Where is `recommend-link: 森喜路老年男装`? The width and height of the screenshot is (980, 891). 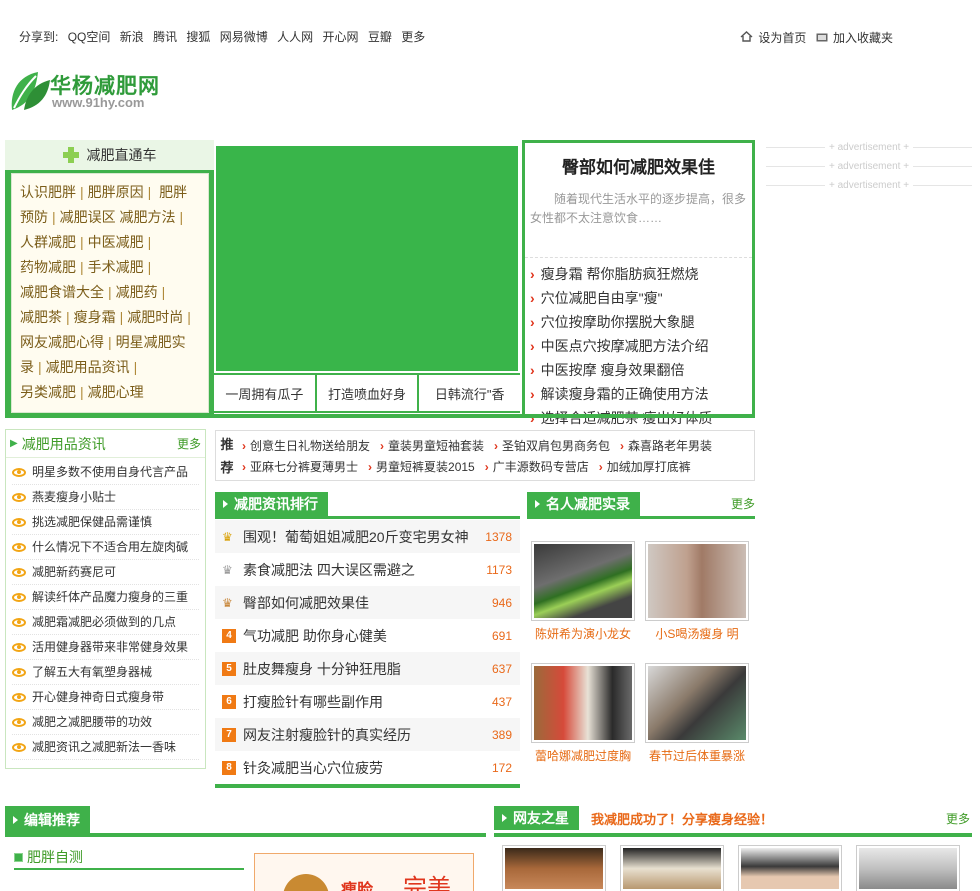 recommend-link: 森喜路老年男装 is located at coordinates (666, 445).